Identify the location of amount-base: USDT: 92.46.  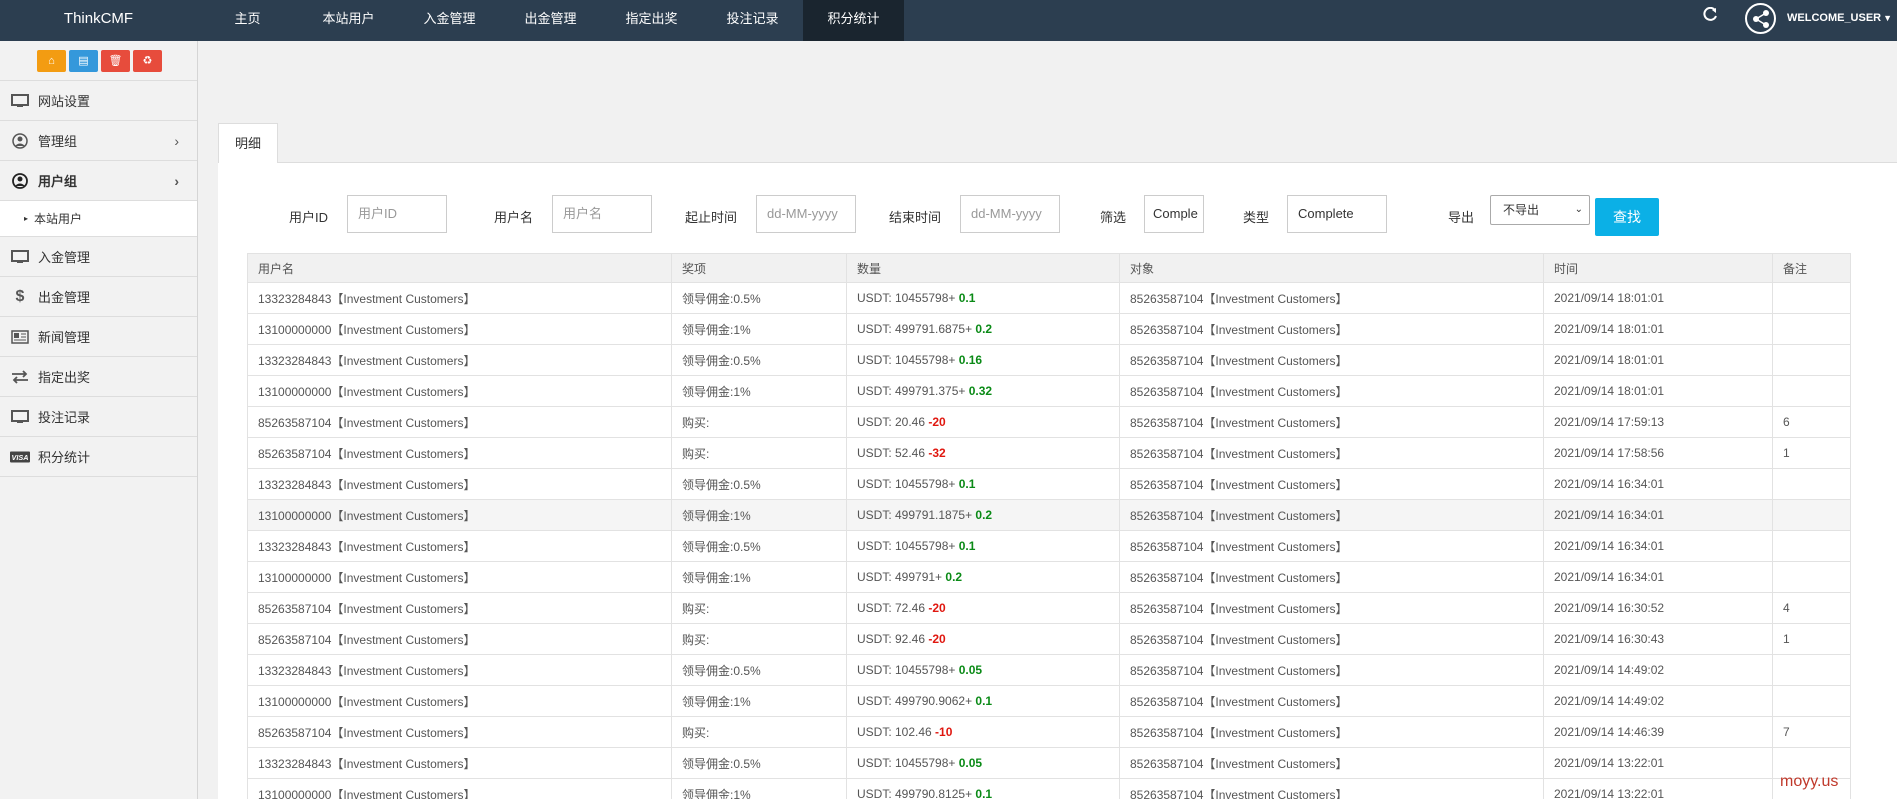
(893, 639).